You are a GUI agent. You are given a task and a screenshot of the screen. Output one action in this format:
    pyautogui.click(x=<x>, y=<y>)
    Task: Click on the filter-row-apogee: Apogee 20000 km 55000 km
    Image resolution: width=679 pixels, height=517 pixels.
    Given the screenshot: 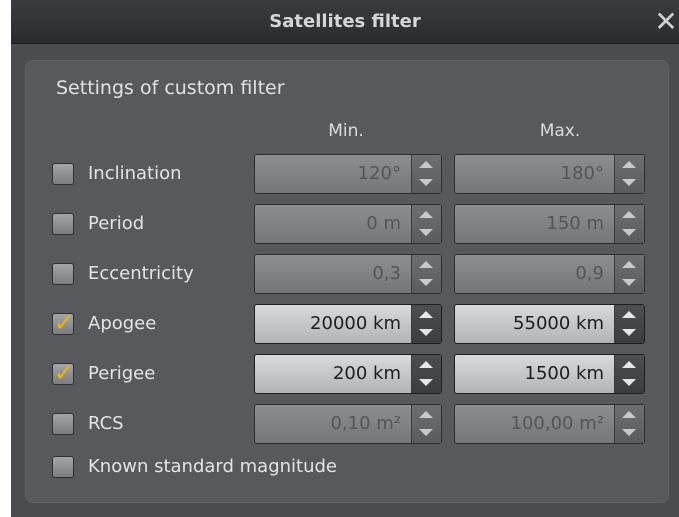 What is the action you would take?
    pyautogui.click(x=348, y=324)
    